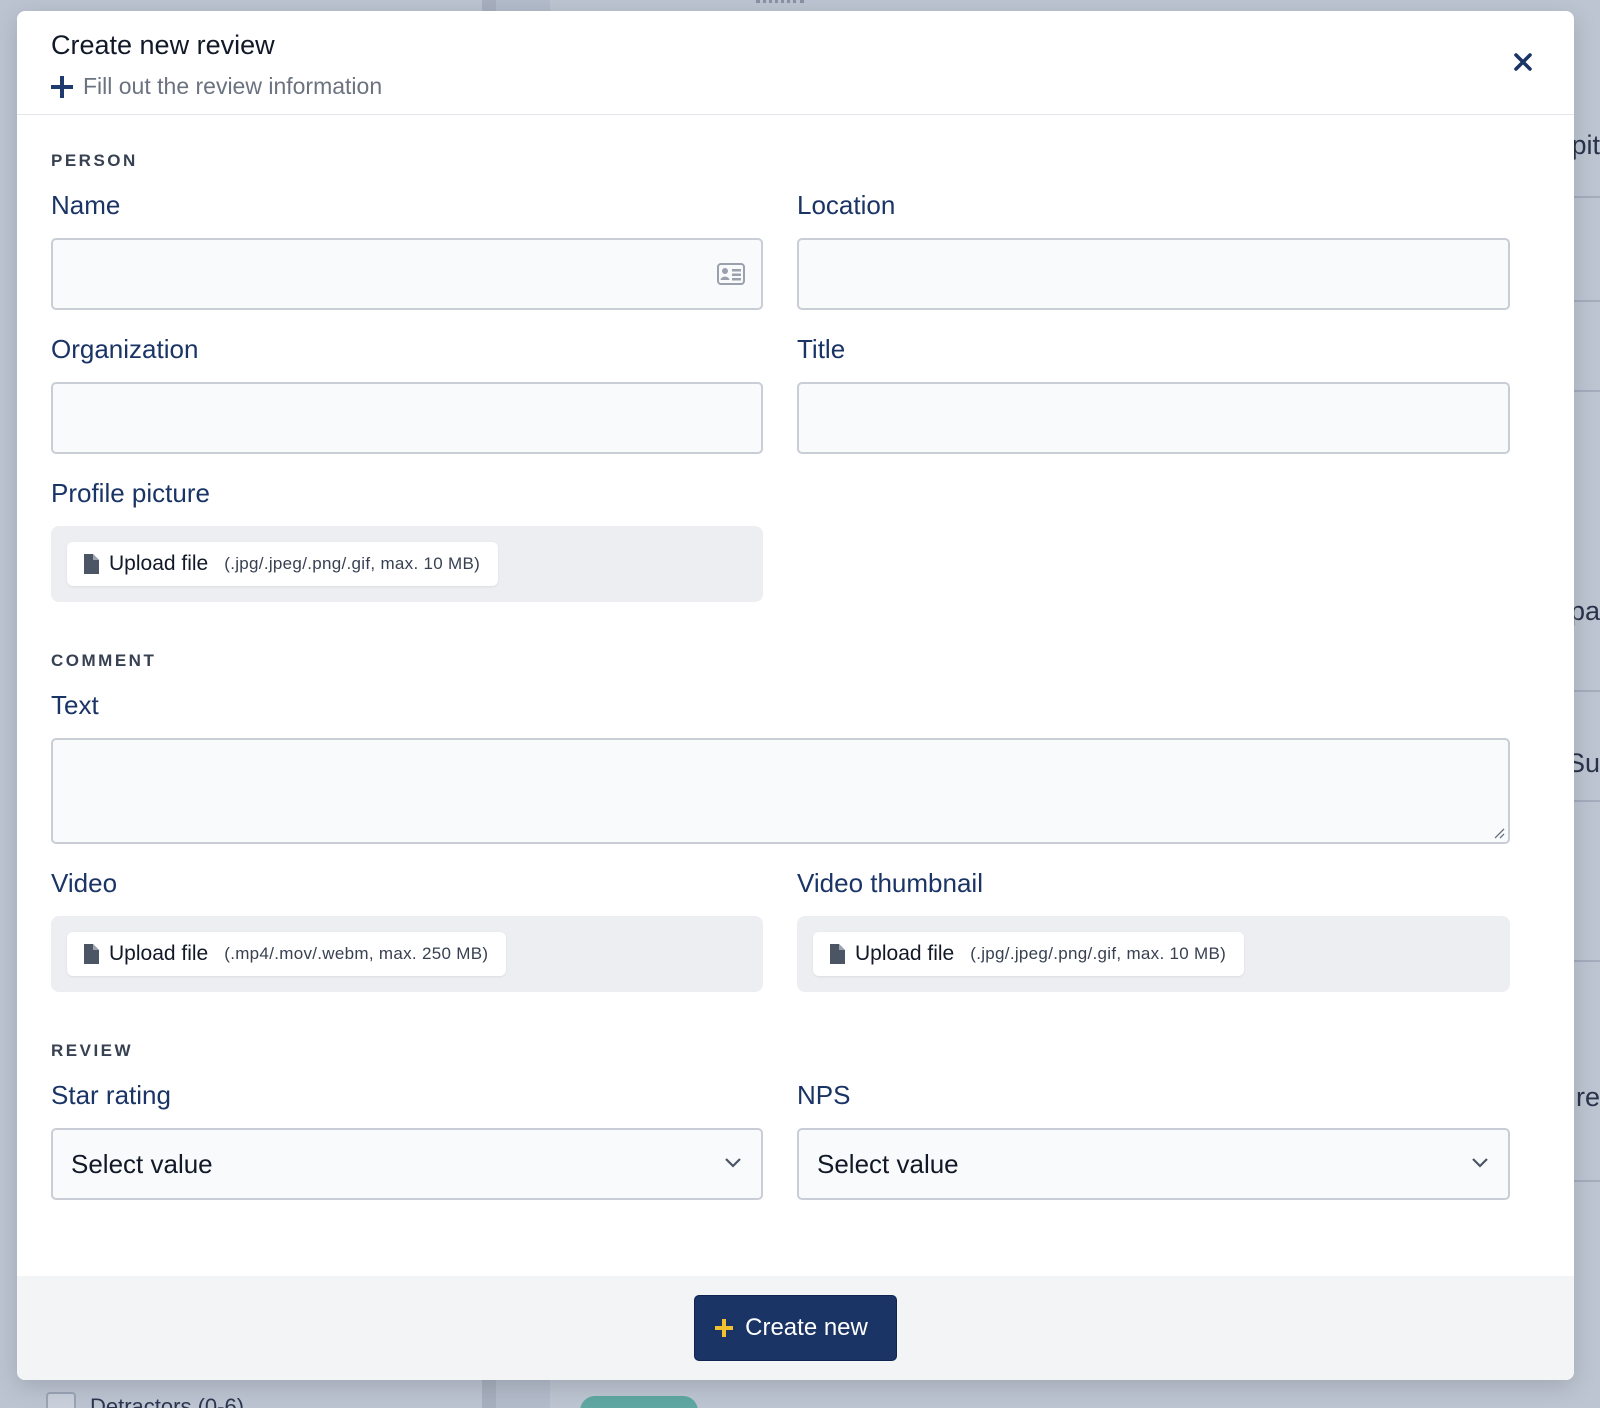  Describe the element at coordinates (1153, 274) in the screenshot. I see `location-field` at that location.